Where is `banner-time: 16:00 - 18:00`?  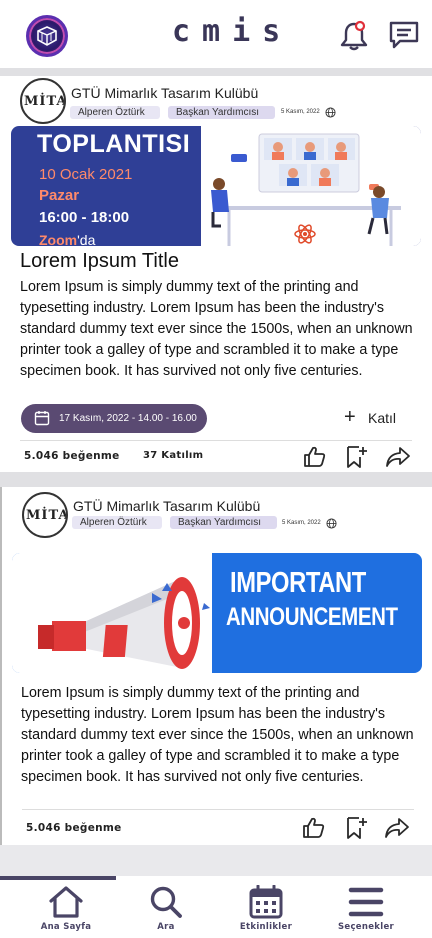
banner-time: 16:00 - 18:00 is located at coordinates (84, 217).